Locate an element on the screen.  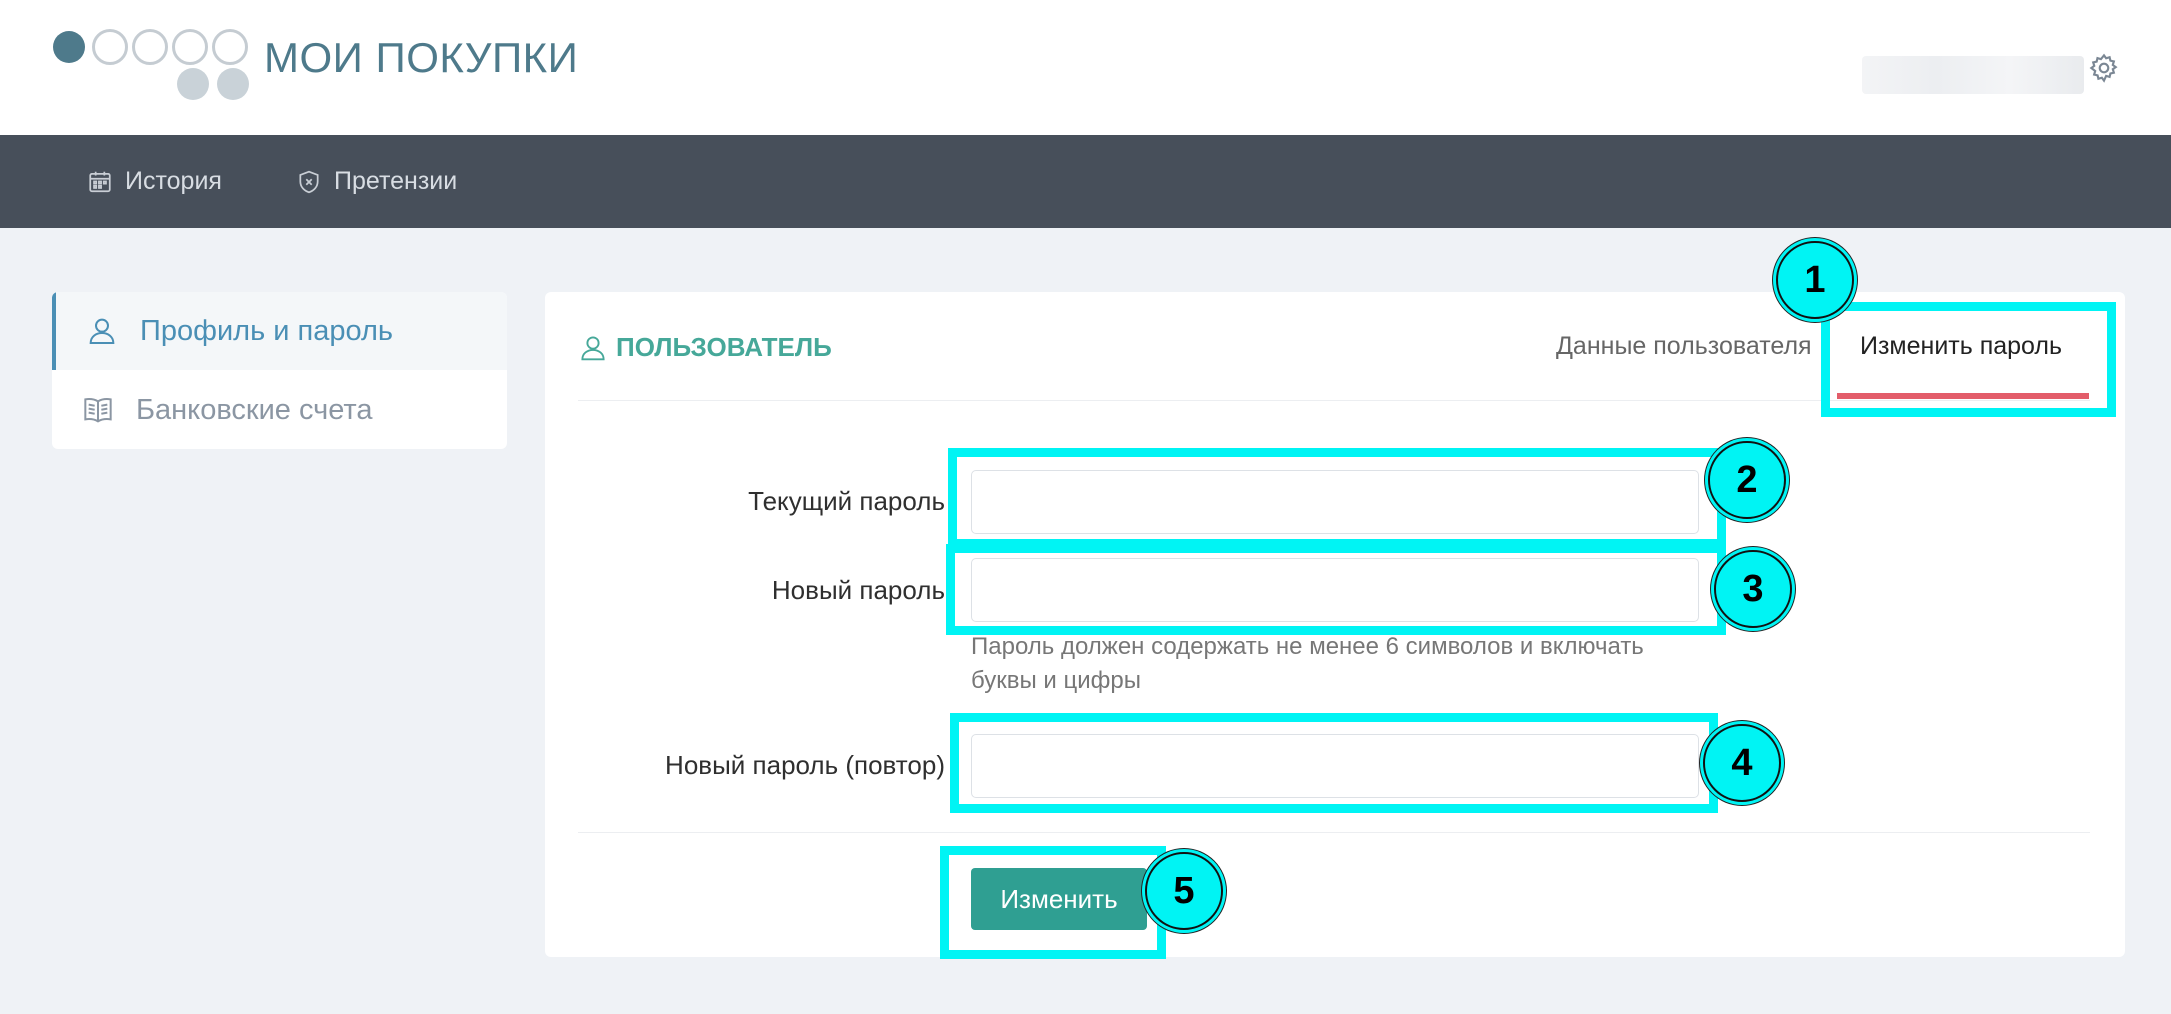
new-password-input is located at coordinates (1335, 590).